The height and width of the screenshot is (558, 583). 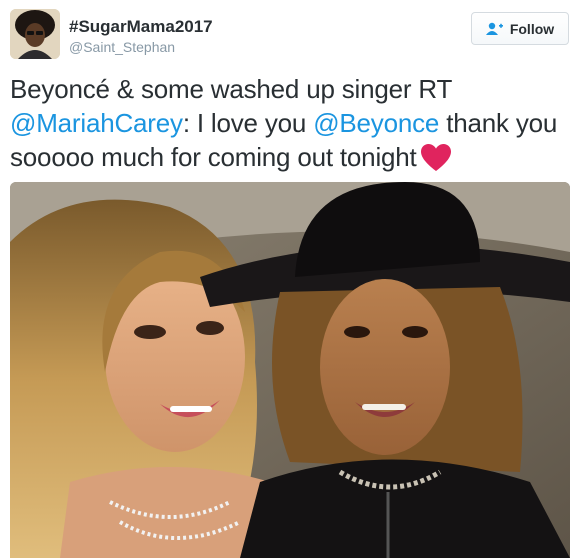 I want to click on follow-button-label: Follow, so click(x=532, y=28).